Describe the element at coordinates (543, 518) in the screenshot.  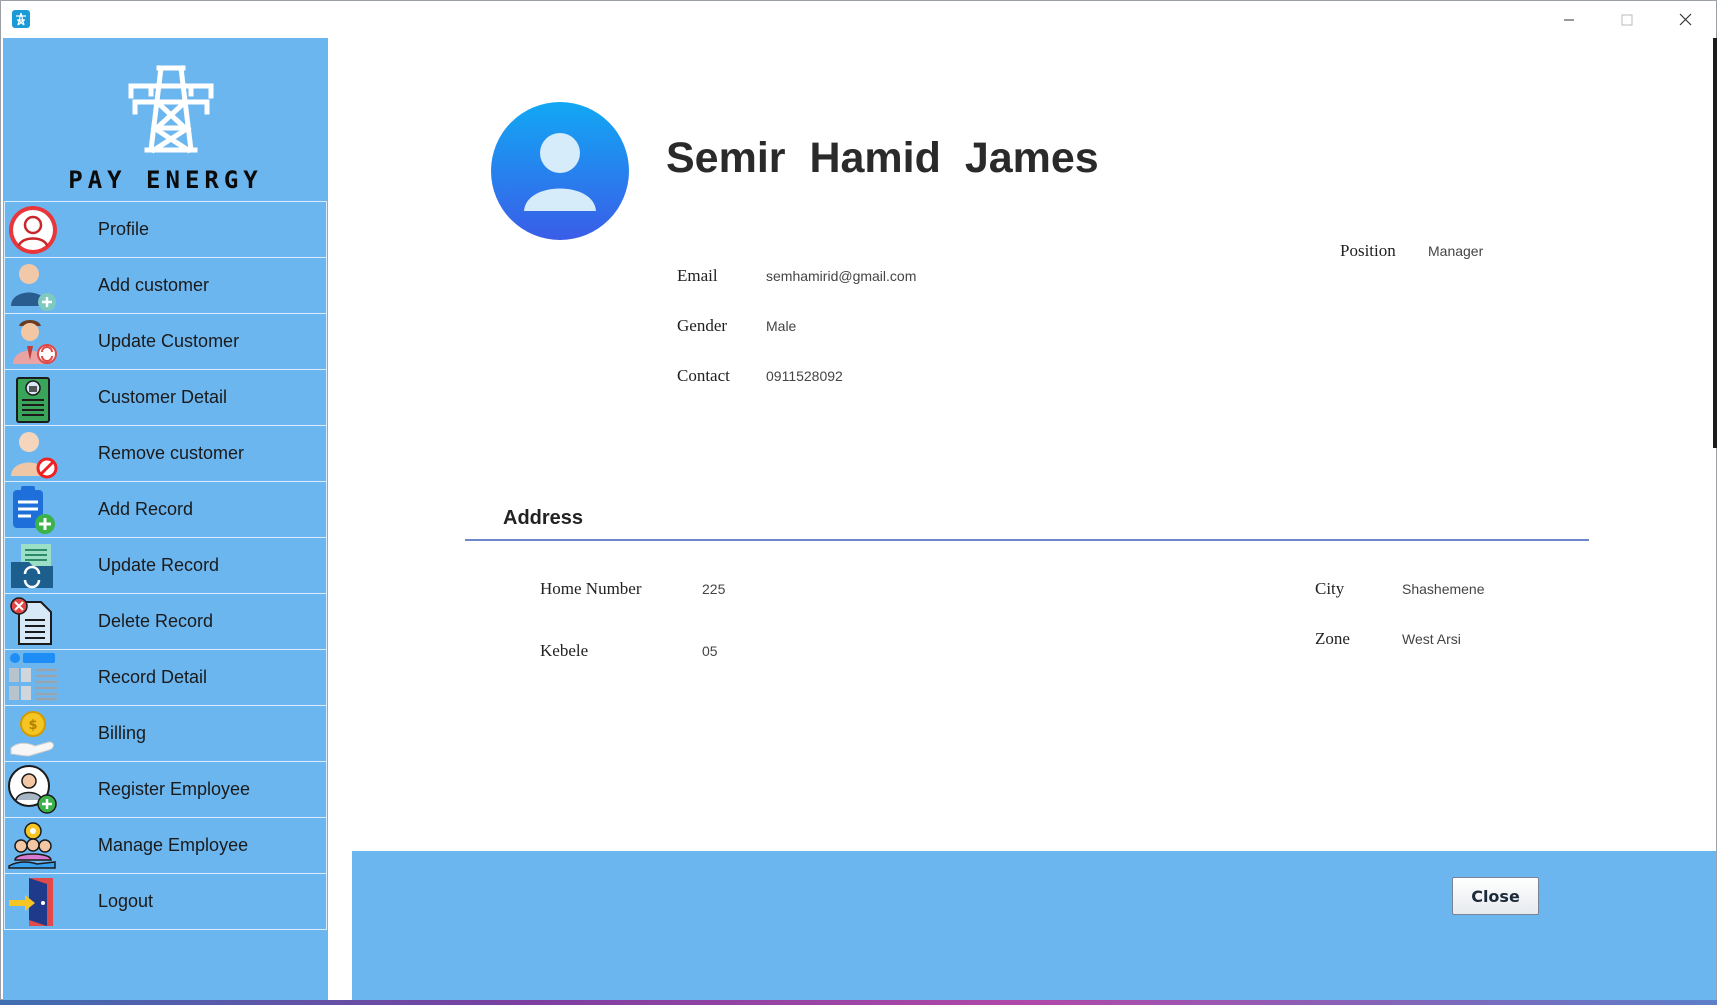
I see `address-section-title: Address` at that location.